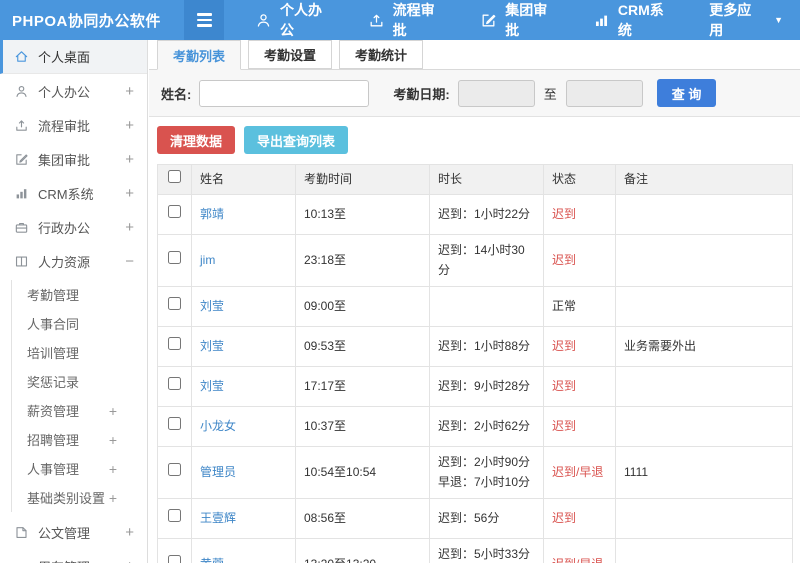 The height and width of the screenshot is (563, 800). Describe the element at coordinates (296, 140) in the screenshot. I see `export-list-button: 导出查询列表` at that location.